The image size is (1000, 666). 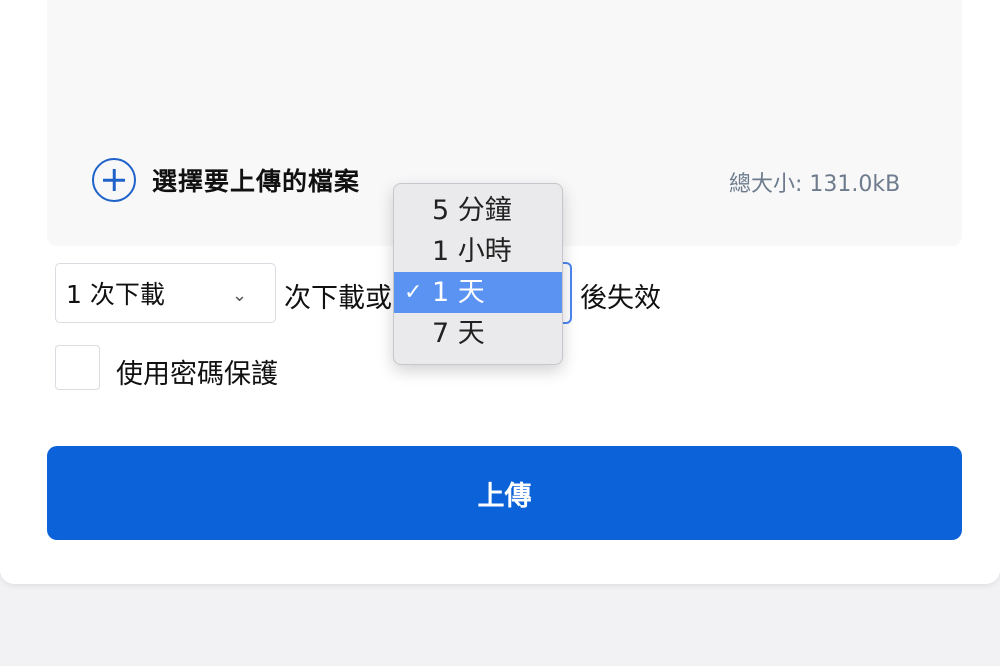 What do you see at coordinates (338, 298) in the screenshot?
I see `expiry-connector-text: 次下載或` at bounding box center [338, 298].